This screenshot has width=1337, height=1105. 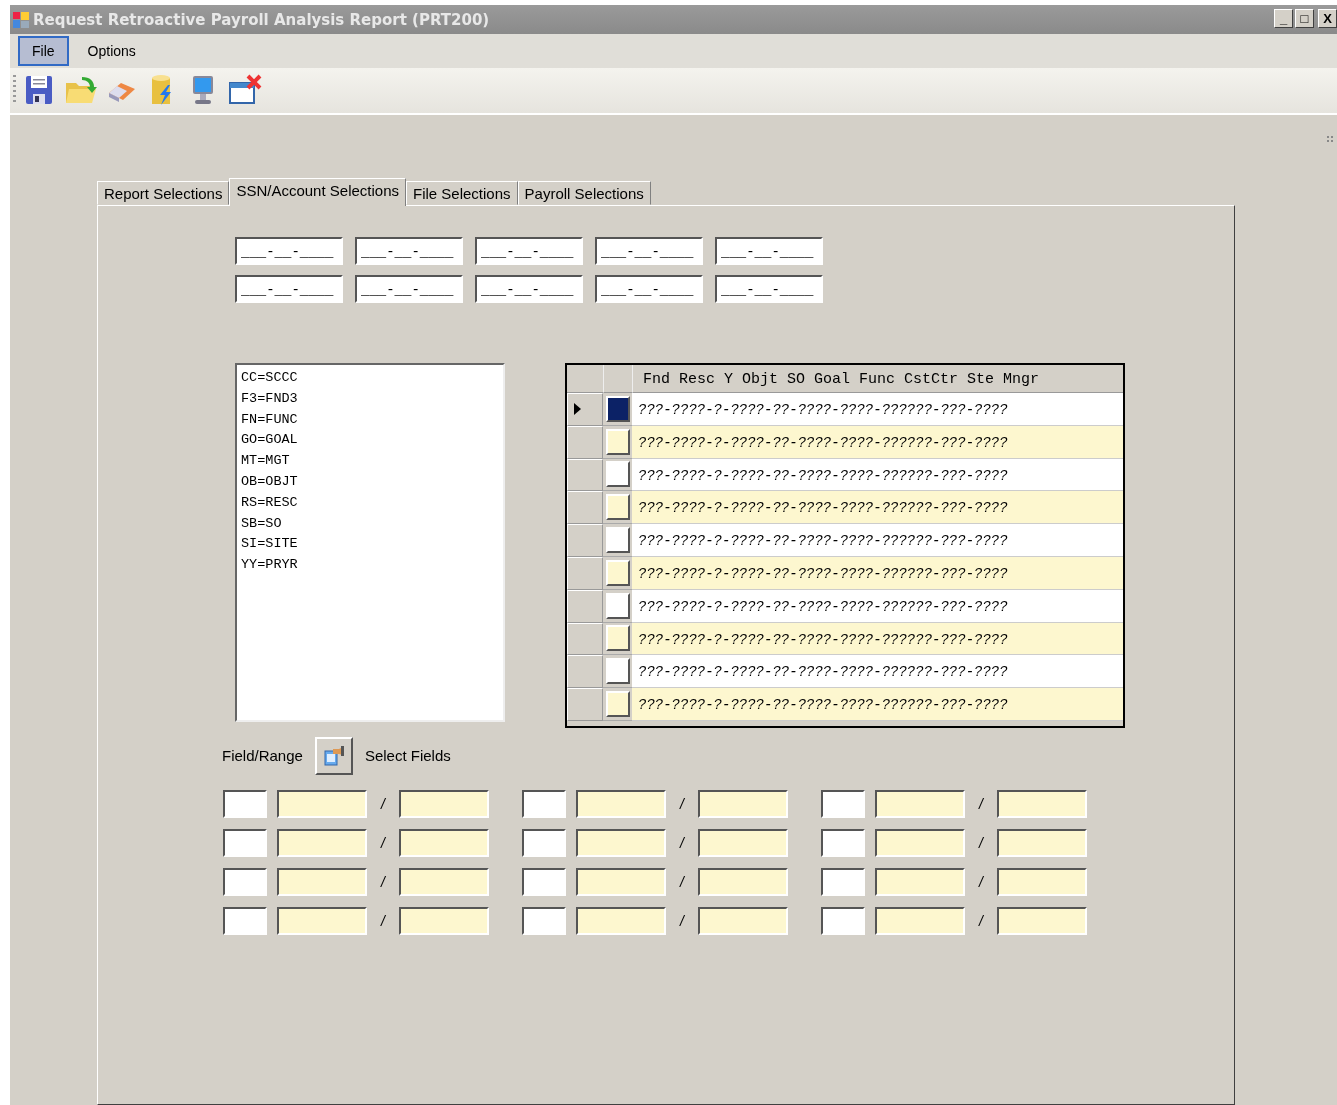 I want to click on list-item: SI=SITE, so click(x=370, y=545).